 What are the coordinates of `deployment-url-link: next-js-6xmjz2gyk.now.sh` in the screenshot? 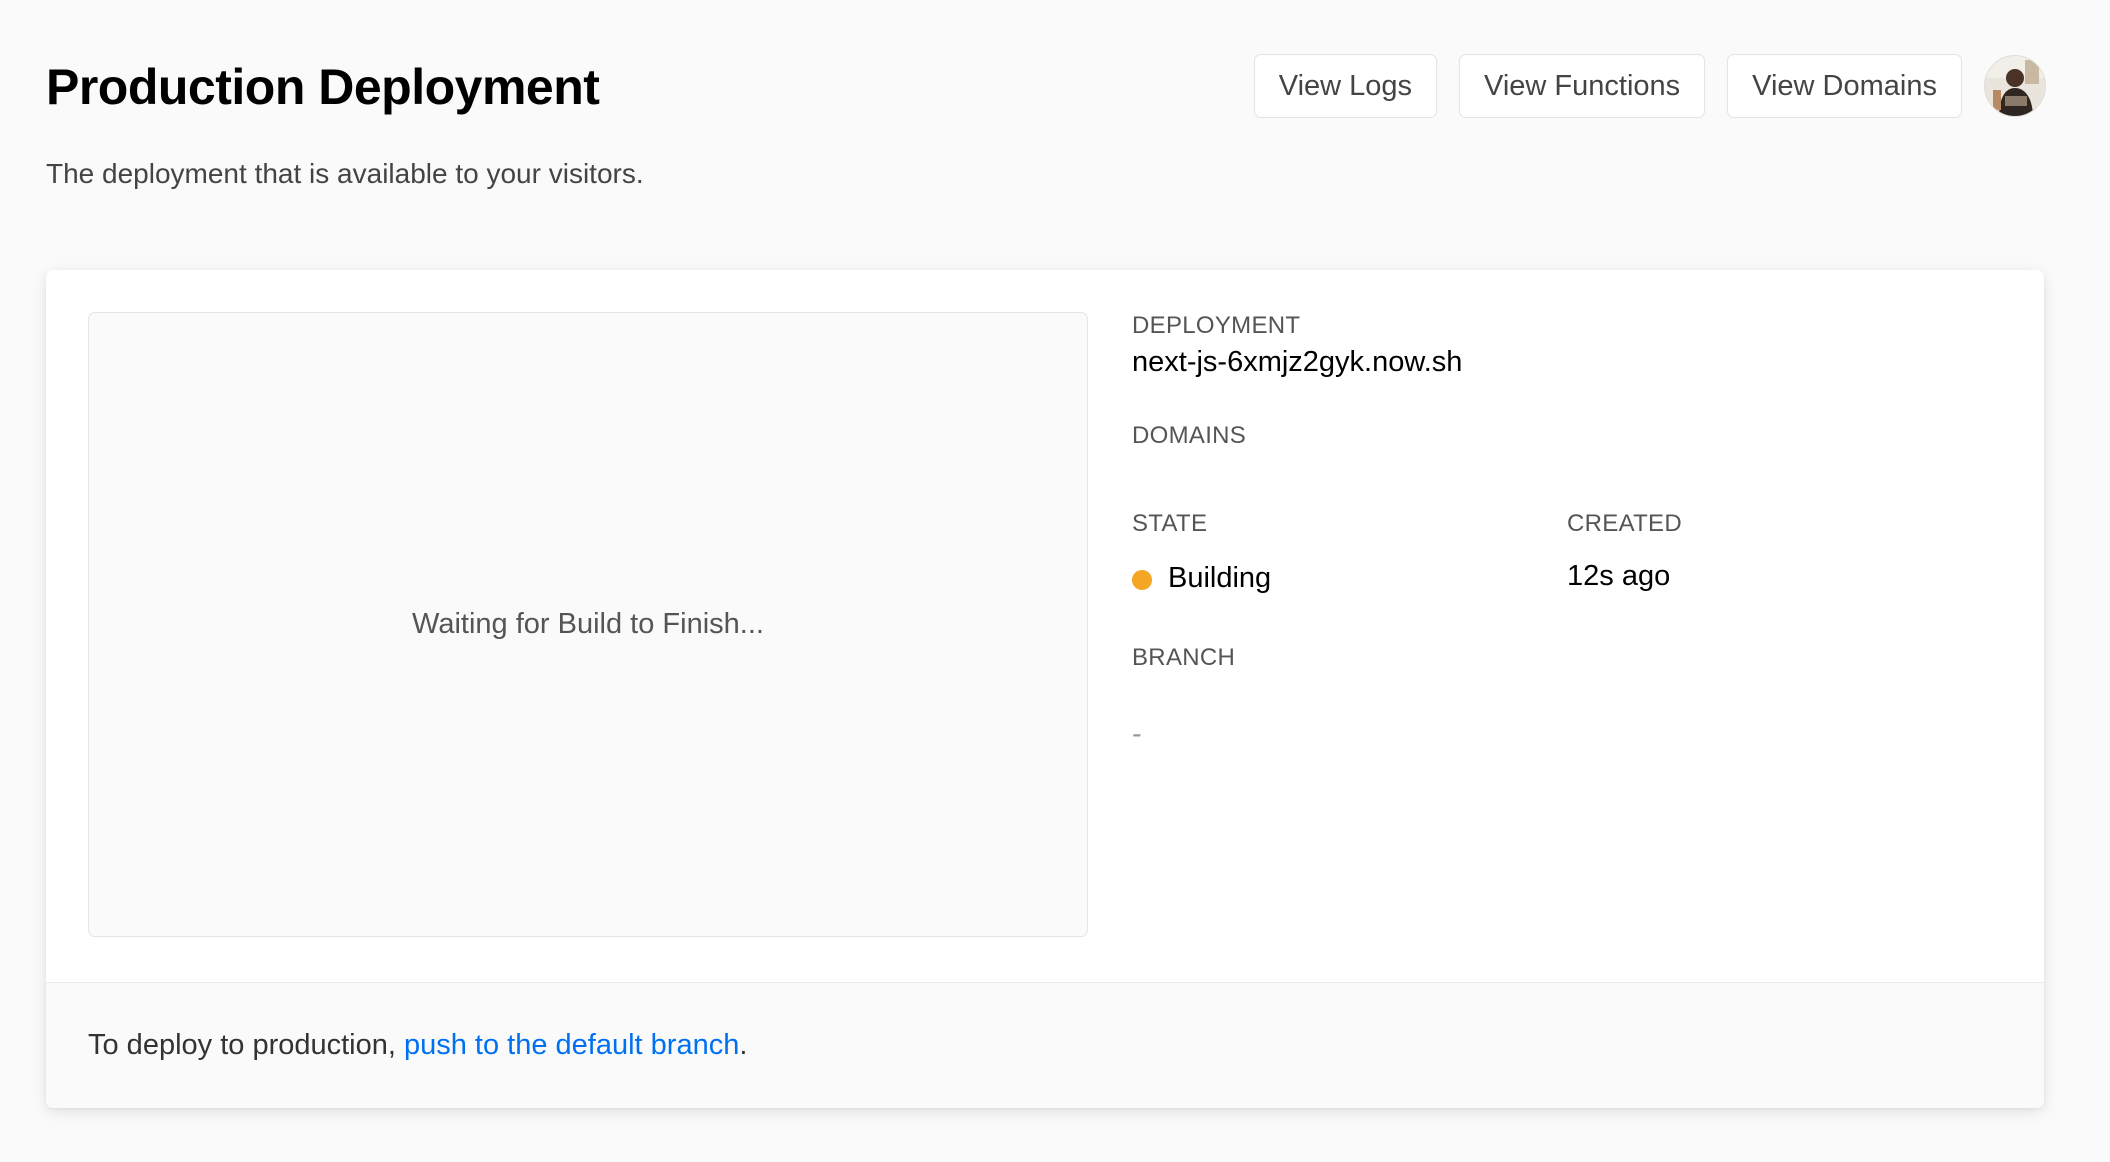 It's located at (1297, 362).